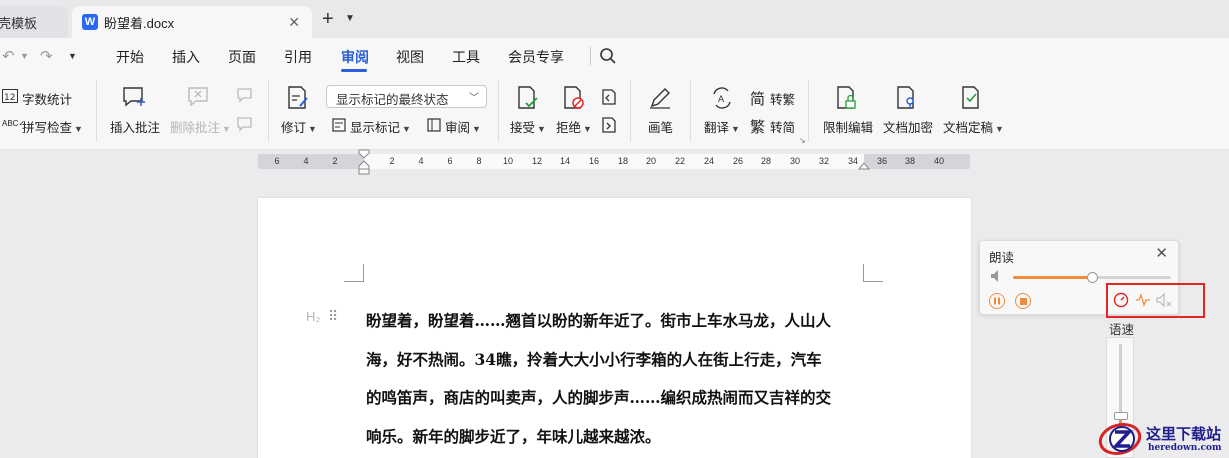  Describe the element at coordinates (78, 129) in the screenshot. I see `spell-check-chevron-down-icon: ▼` at that location.